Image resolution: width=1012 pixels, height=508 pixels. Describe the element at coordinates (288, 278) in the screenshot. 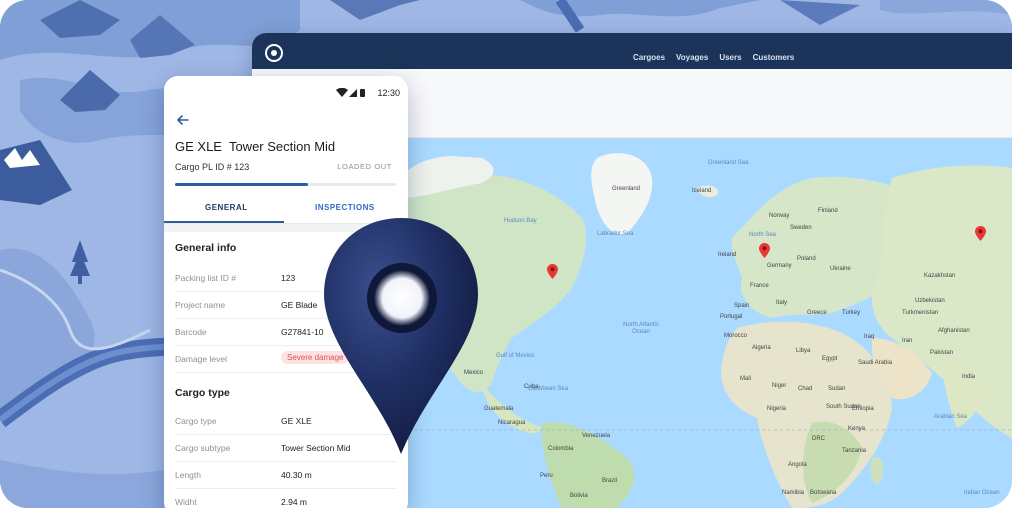

I see `packing-list-value: 123` at that location.